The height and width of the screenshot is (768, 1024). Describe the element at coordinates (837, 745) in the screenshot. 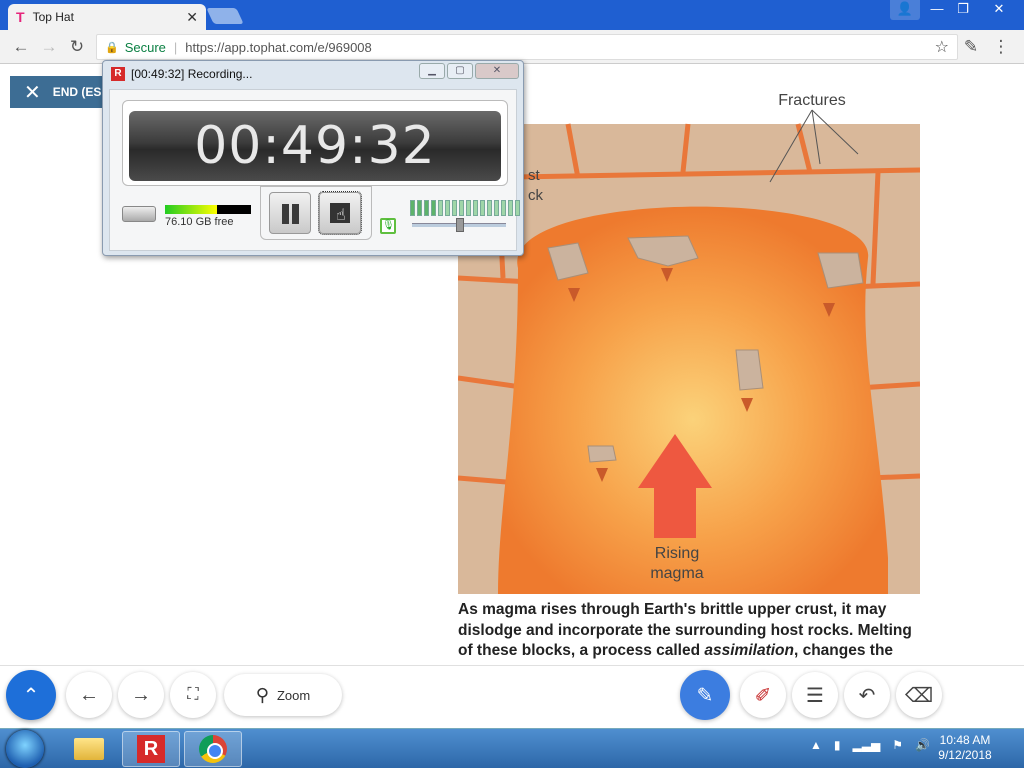

I see `battery-icon: ▮` at that location.